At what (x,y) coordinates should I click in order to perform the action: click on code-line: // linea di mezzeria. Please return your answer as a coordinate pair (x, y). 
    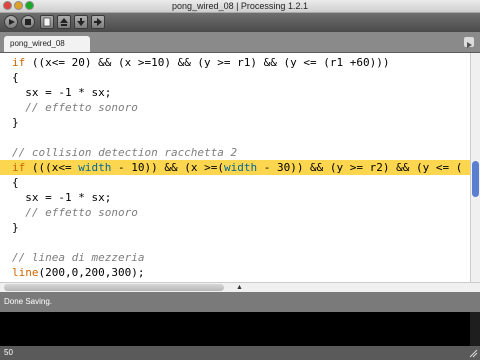
    Looking at the image, I should click on (235, 257).